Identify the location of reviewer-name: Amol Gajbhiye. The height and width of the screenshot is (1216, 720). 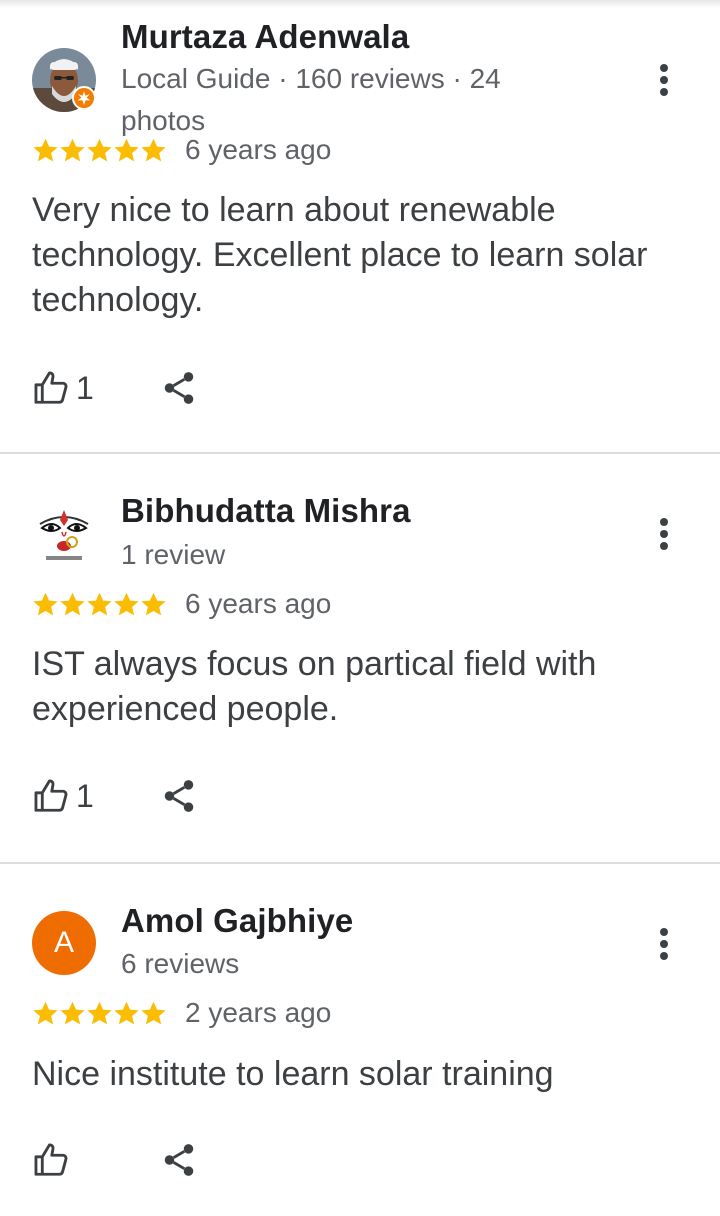
(237, 921).